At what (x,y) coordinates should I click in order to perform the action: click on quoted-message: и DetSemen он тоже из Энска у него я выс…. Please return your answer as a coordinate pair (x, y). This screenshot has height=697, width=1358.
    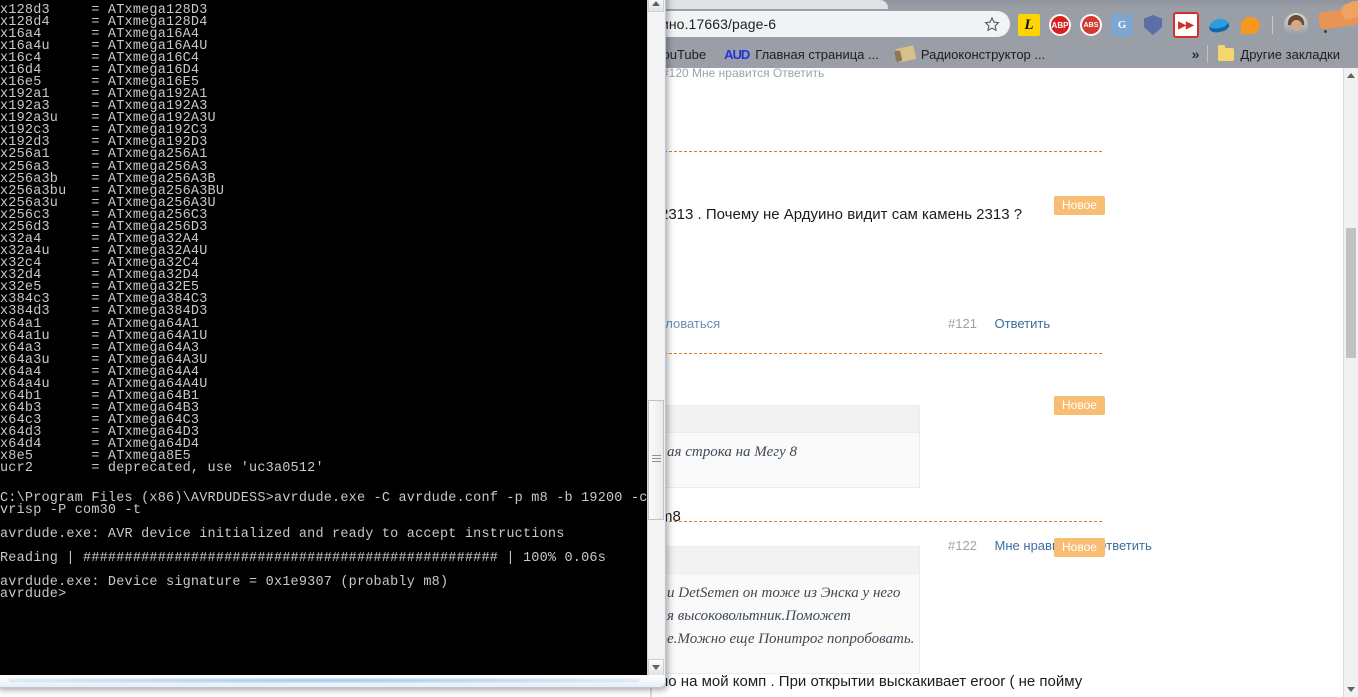
    Looking at the image, I should click on (788, 610).